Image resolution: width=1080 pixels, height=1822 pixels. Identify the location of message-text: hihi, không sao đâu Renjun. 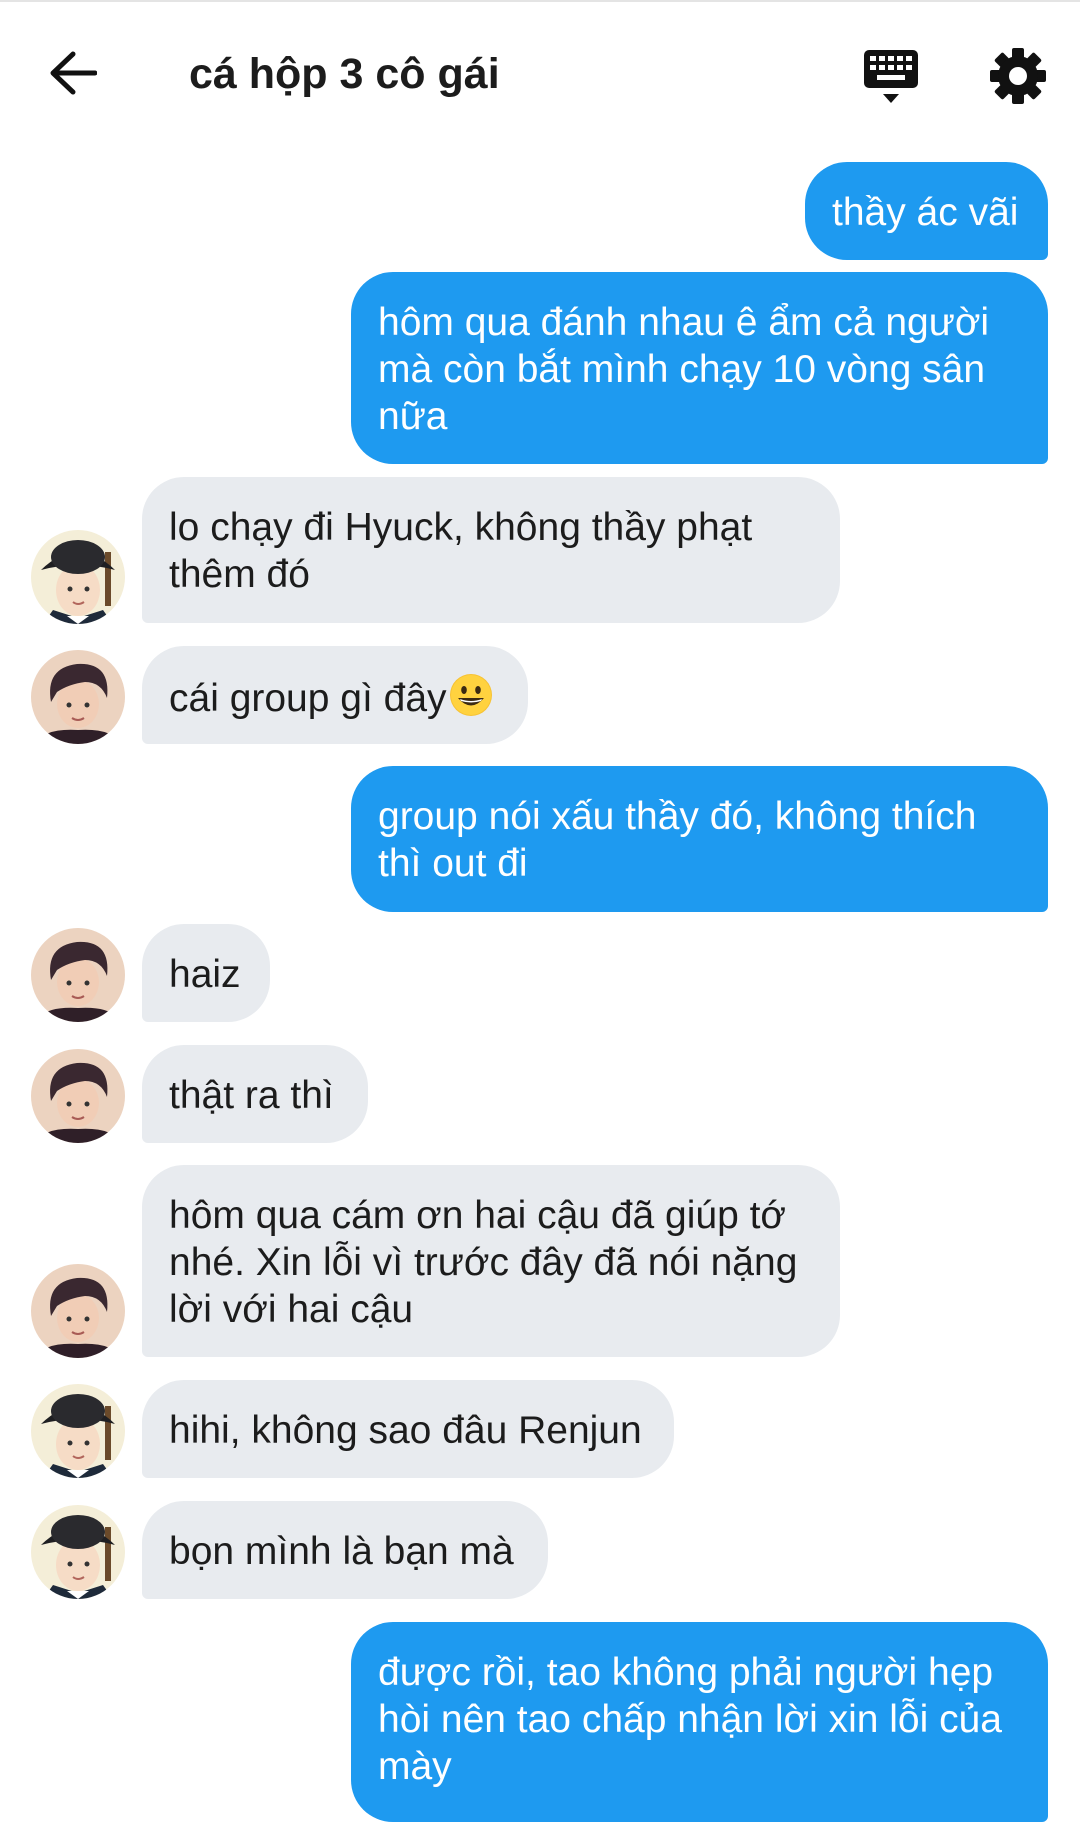
(405, 1430).